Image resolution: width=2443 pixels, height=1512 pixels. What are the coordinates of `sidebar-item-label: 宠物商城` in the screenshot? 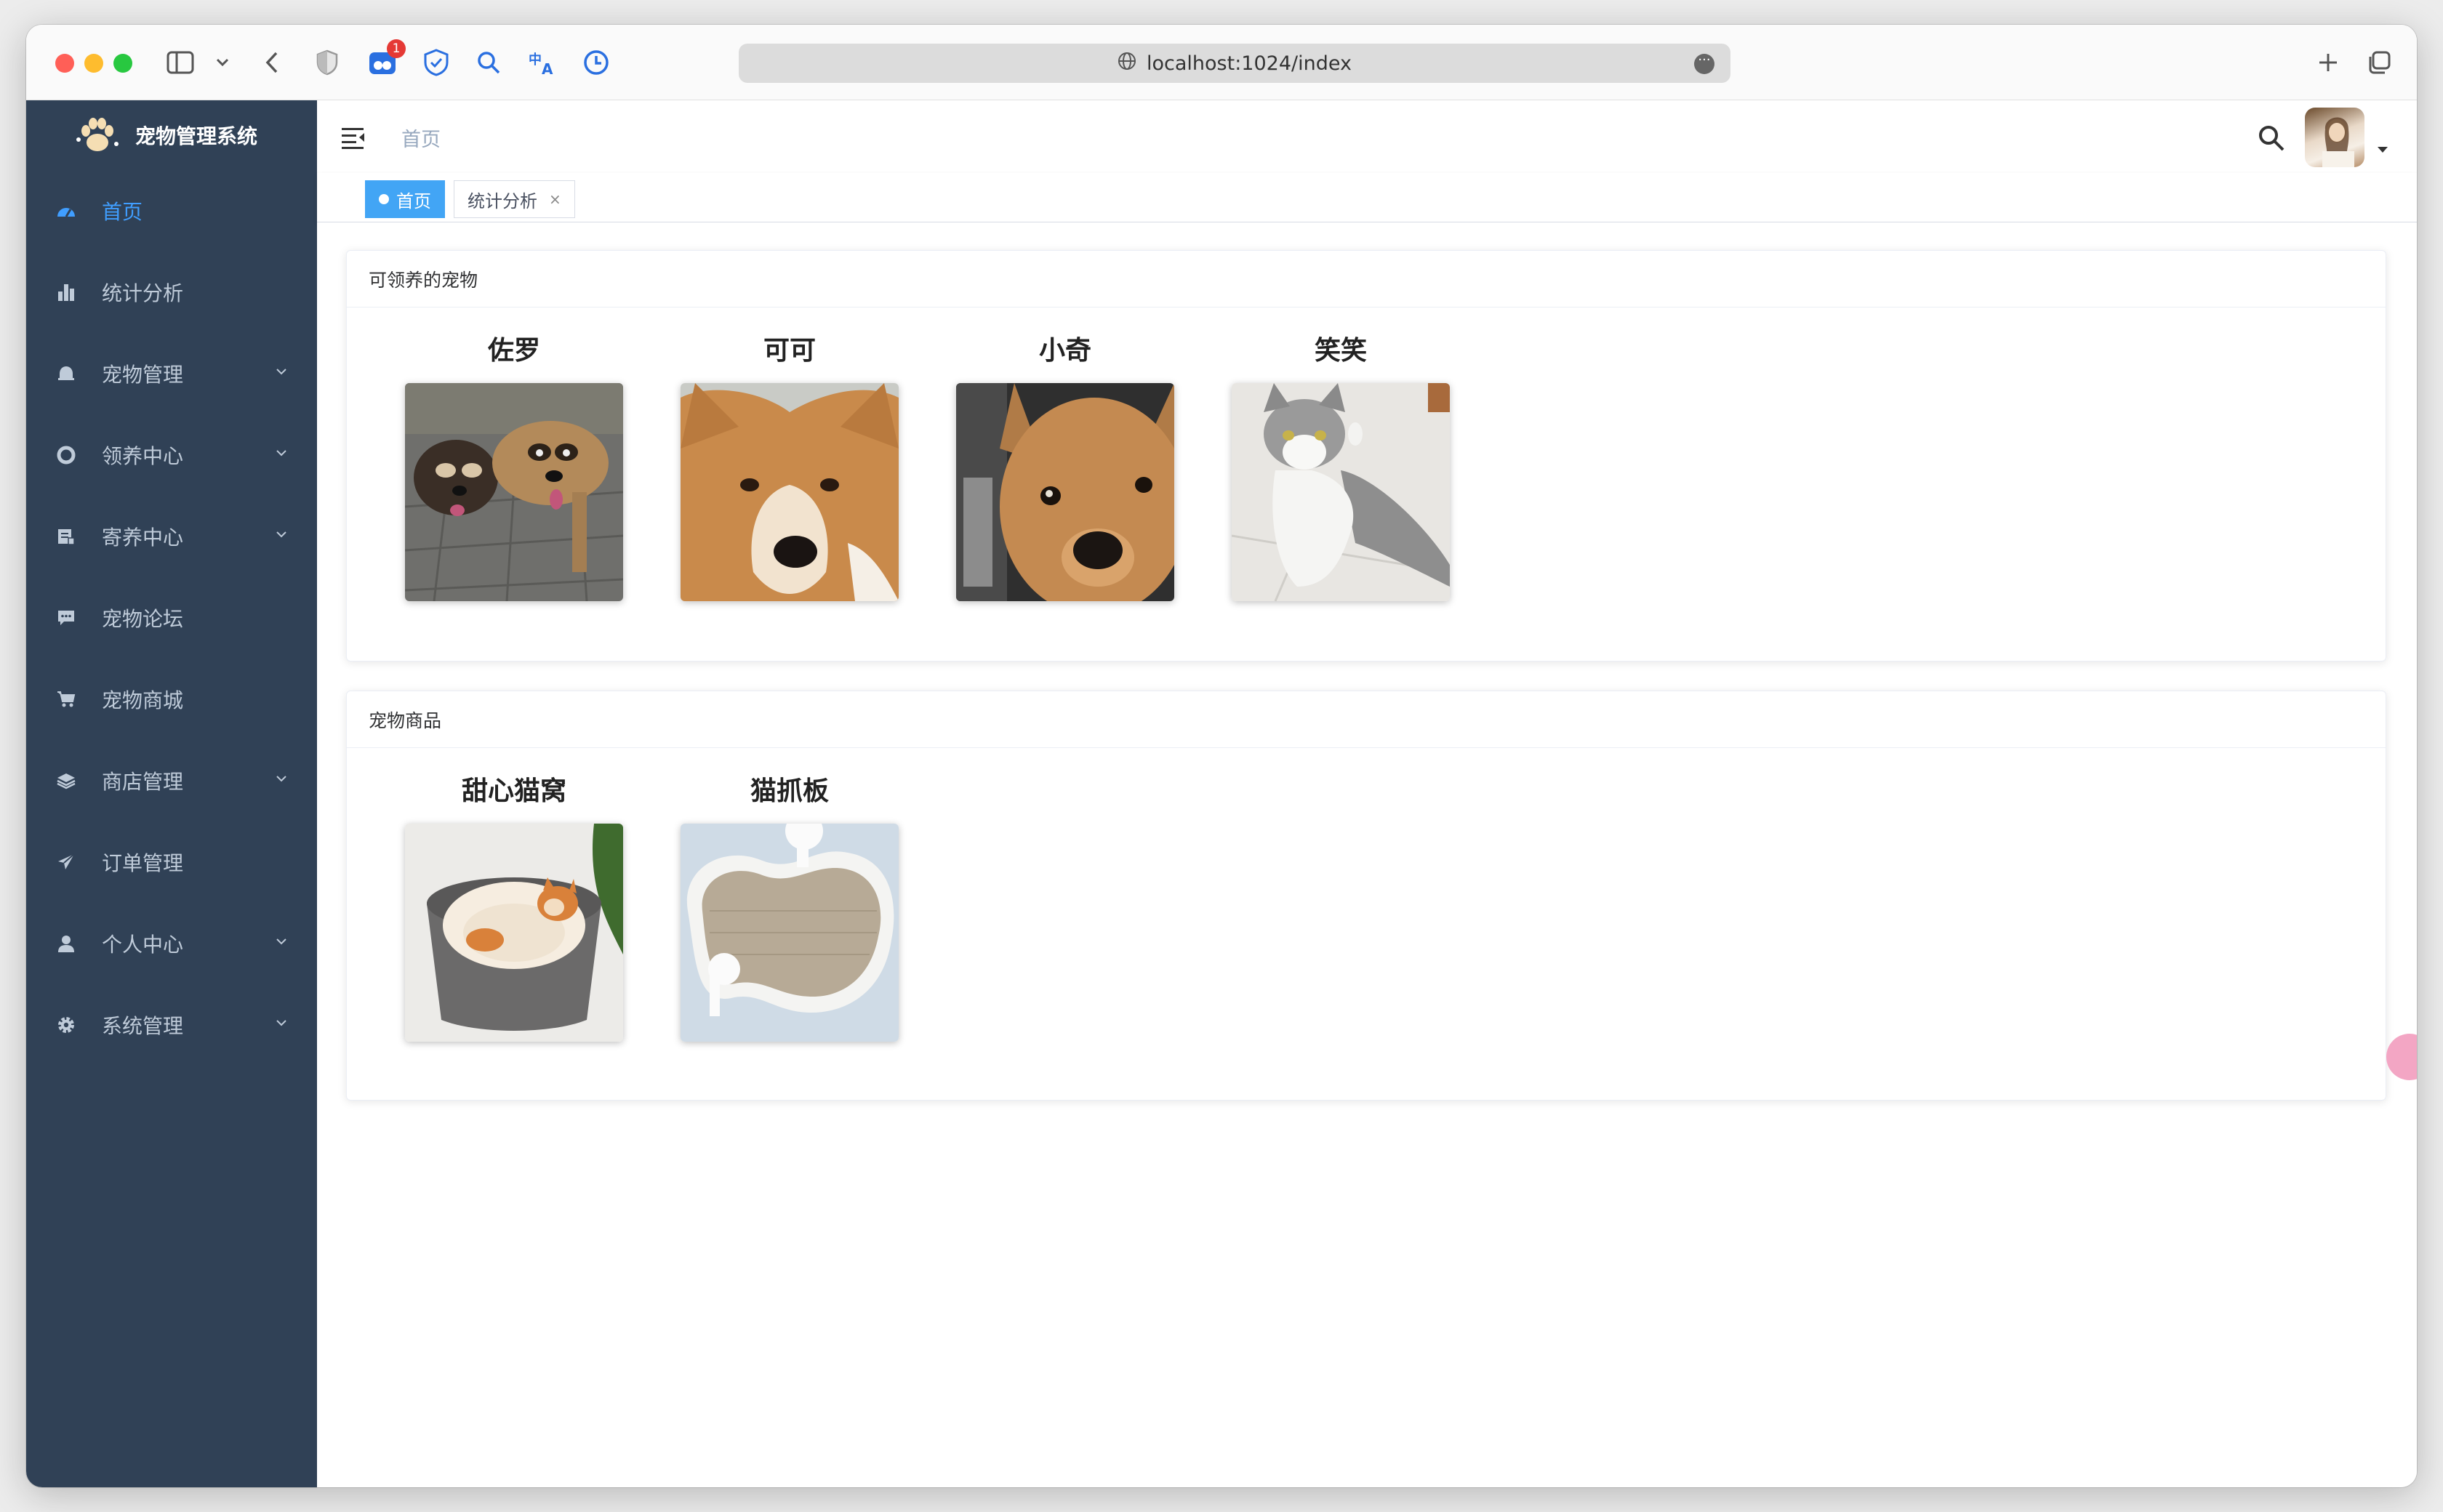 It's located at (143, 700).